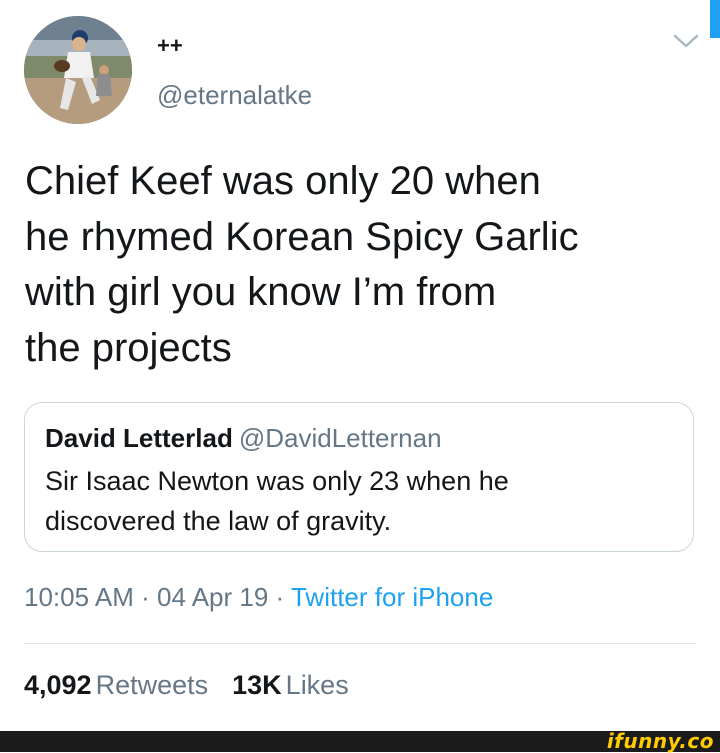 This screenshot has height=753, width=720. I want to click on tweet-text-line: Chief Keef was only 20 when, so click(283, 181).